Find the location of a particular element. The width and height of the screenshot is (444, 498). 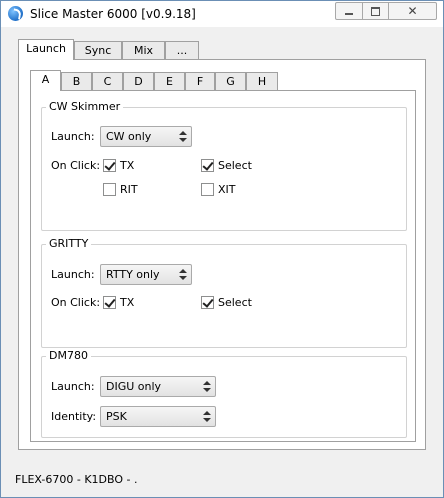

launch-select: CW only is located at coordinates (146, 136).